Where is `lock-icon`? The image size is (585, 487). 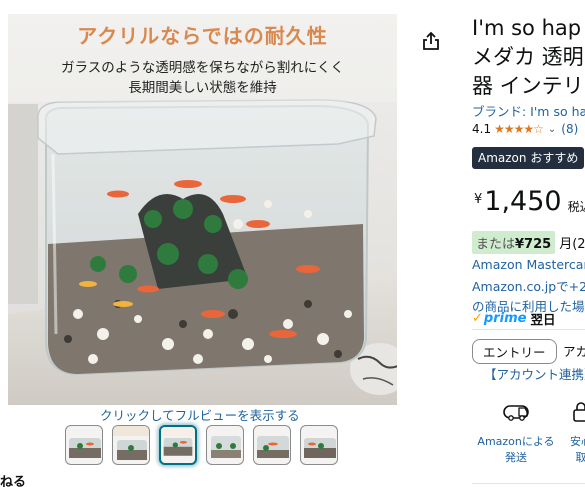 lock-icon is located at coordinates (573, 412).